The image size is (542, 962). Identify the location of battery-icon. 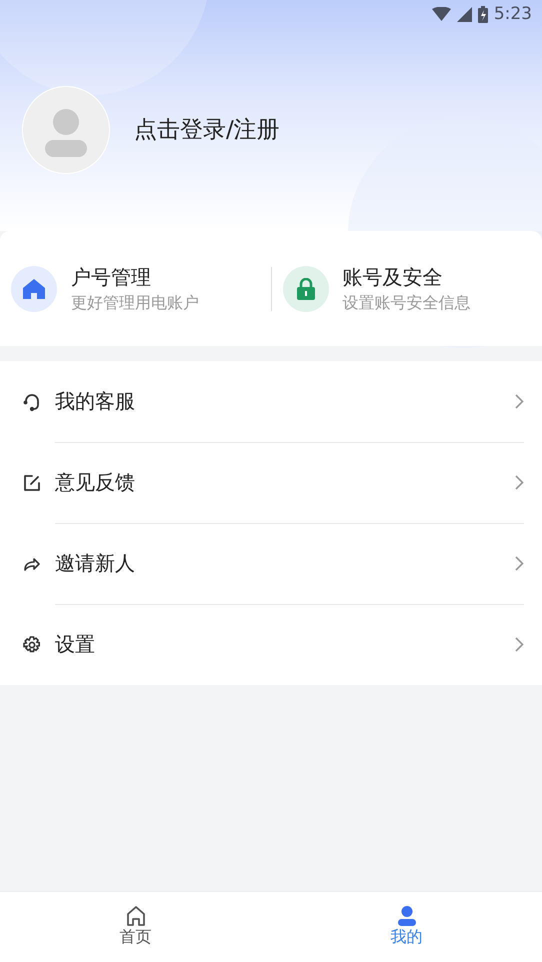
(483, 14).